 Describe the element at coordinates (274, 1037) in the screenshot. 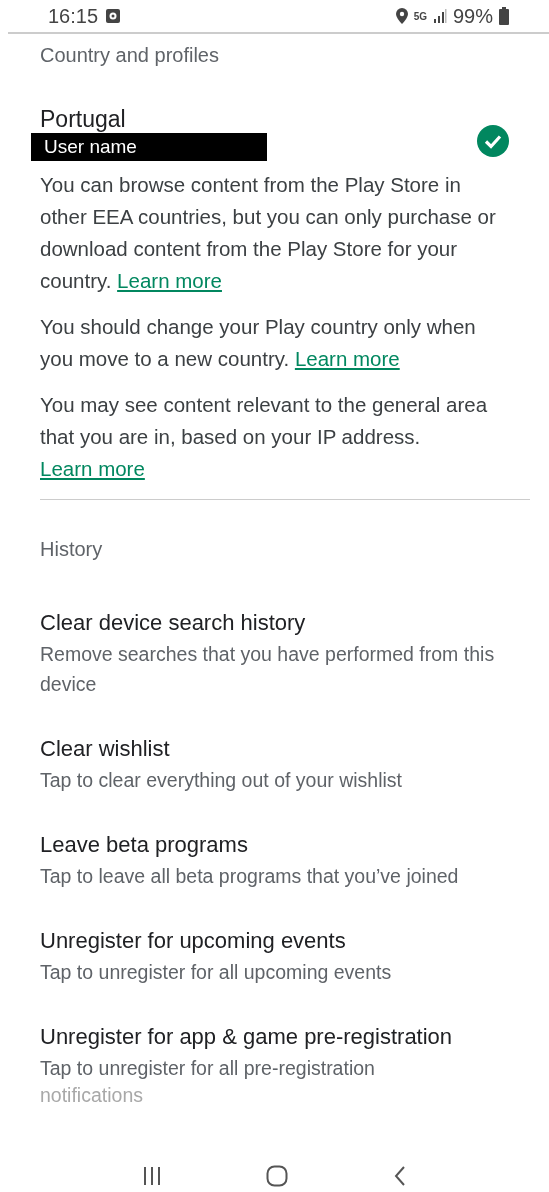

I see `setting-title: Unregister for app & game pre-registration` at that location.